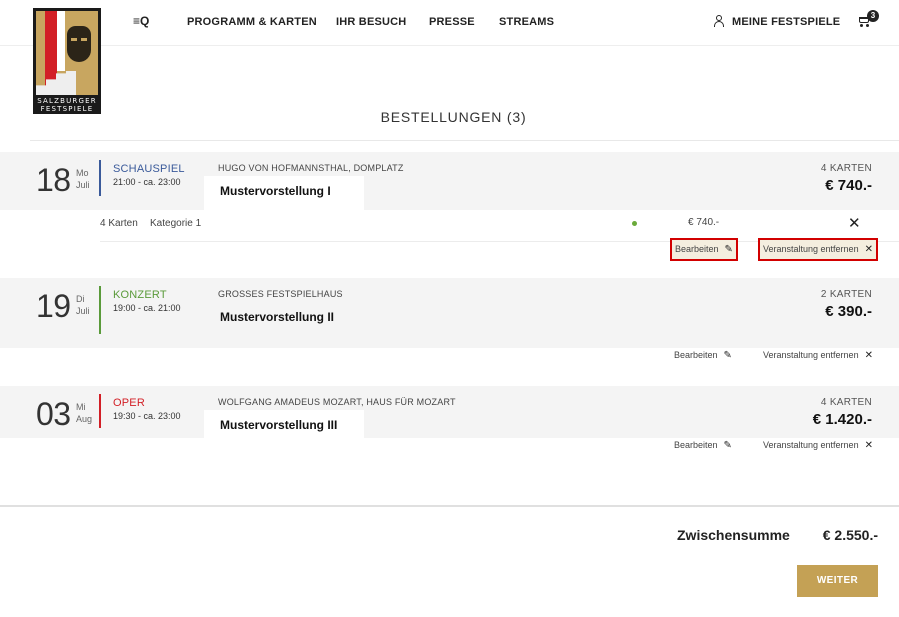 The height and width of the screenshot is (617, 899). I want to click on ticket-count: 2 KARTEN, so click(846, 294).